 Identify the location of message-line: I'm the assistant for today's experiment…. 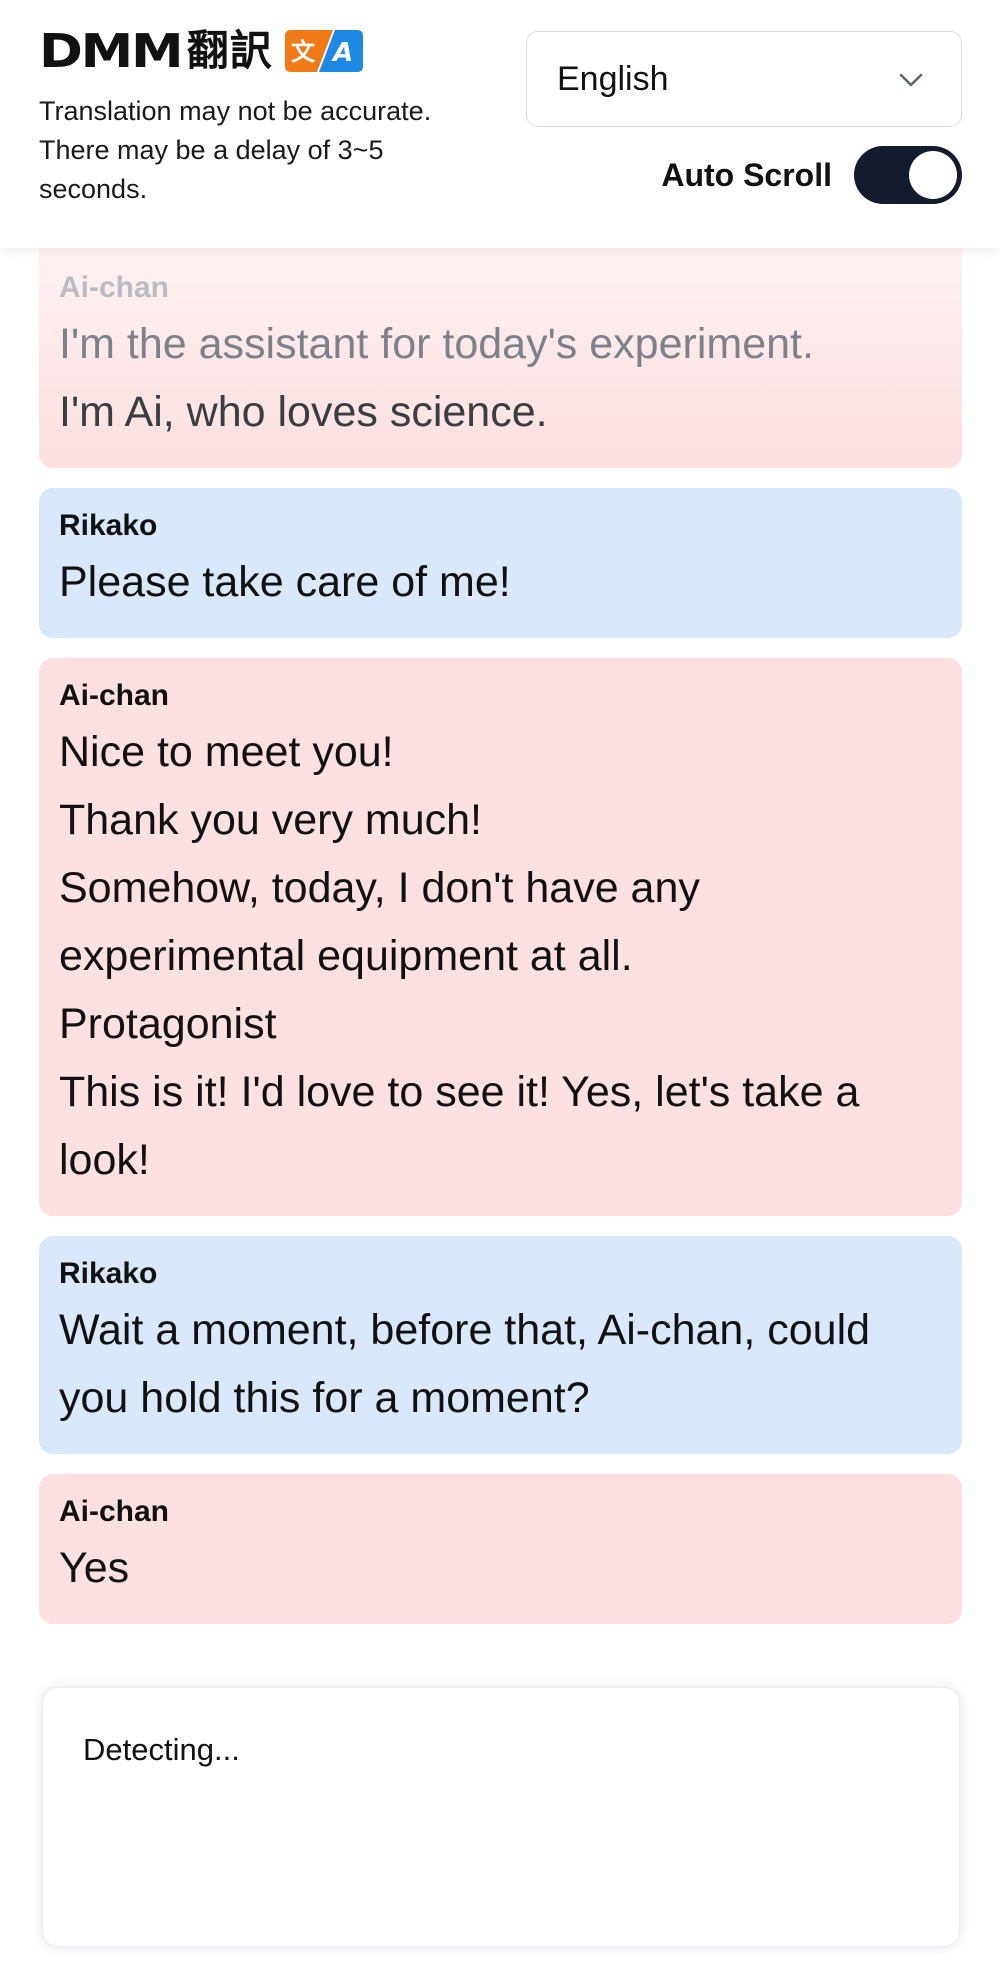
(436, 344).